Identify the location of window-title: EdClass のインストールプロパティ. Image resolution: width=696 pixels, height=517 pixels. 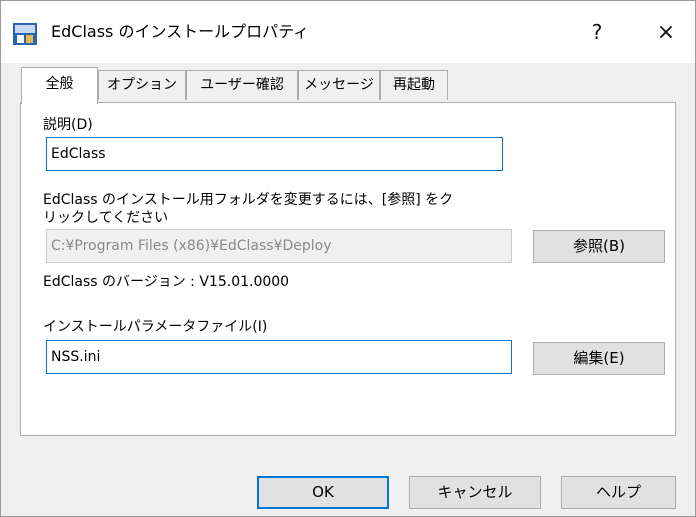
(180, 31).